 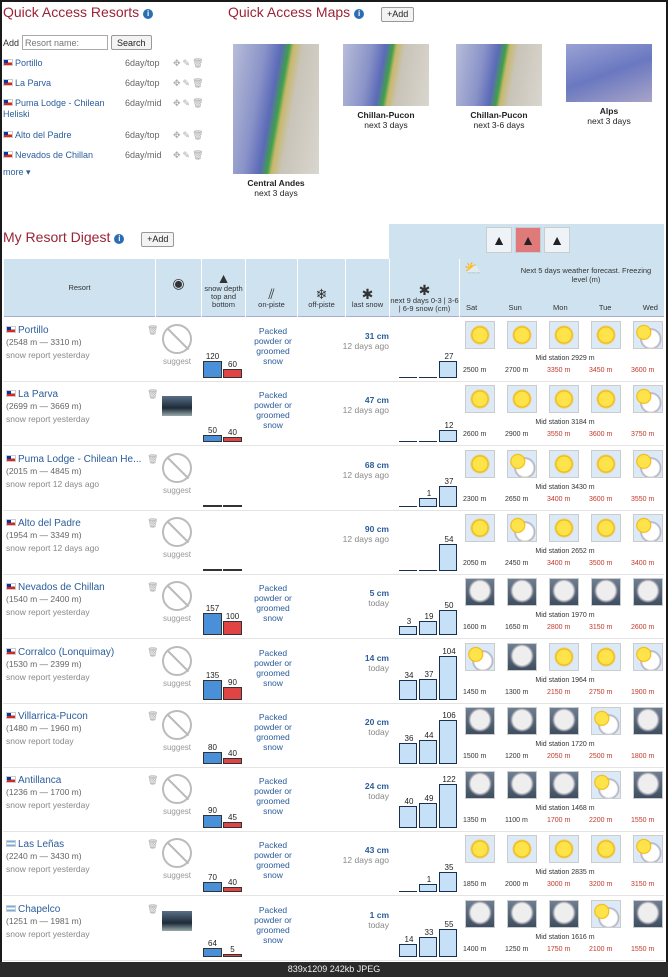 I want to click on map-card-chillan-pucon-3: Chillan-Pucon next 3 days, so click(x=386, y=87).